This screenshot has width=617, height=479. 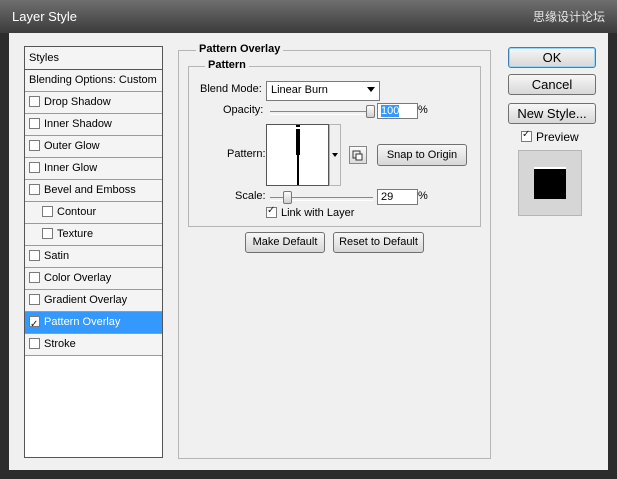 I want to click on scale-slider-thumb, so click(x=287, y=197).